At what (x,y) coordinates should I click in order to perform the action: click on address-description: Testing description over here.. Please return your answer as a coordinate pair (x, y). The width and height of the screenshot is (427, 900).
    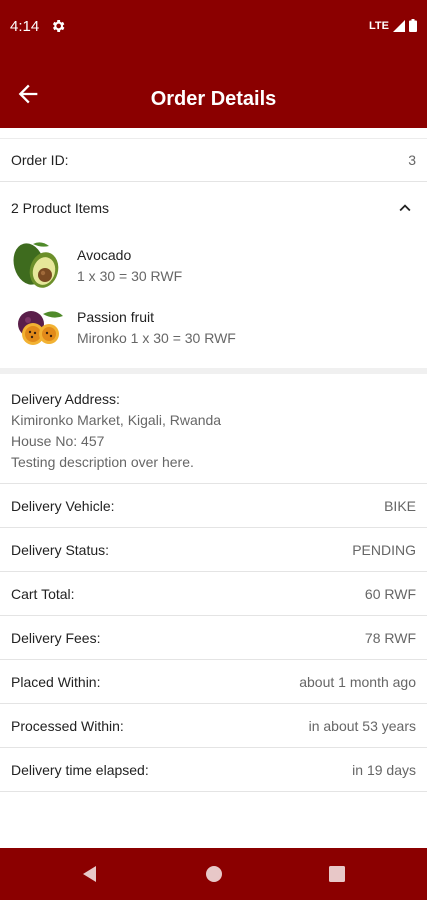
    Looking at the image, I should click on (102, 462).